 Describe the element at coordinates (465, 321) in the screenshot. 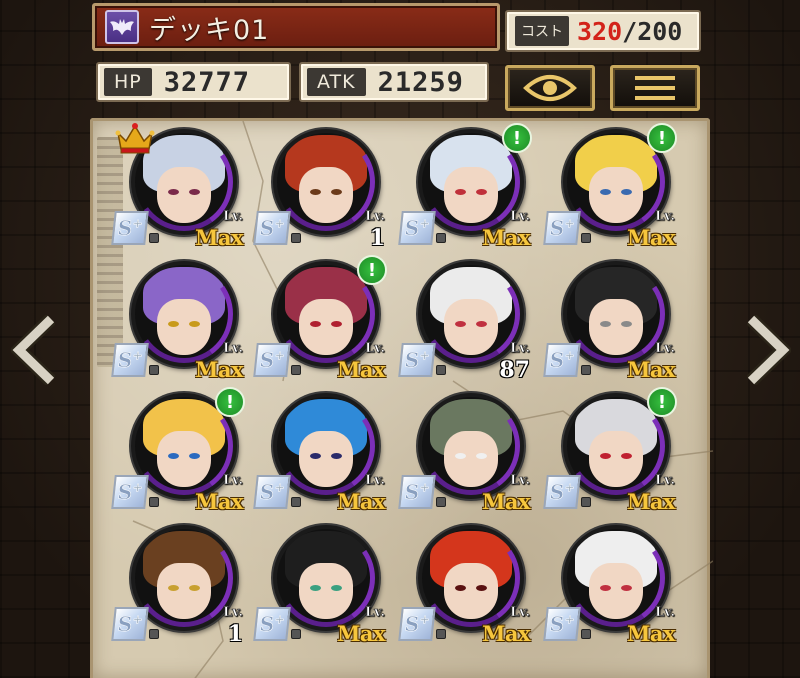

I see `character-card: S+ Lv. 87` at that location.